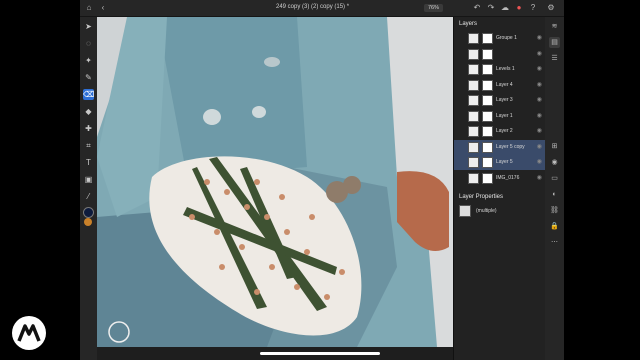 This screenshot has height=360, width=640. What do you see at coordinates (554, 188) in the screenshot?
I see `right-rail: ≋ ▤ ☰ ⊞ ◉ ▭ ◐ ⛓ 🔒 ⋯` at bounding box center [554, 188].